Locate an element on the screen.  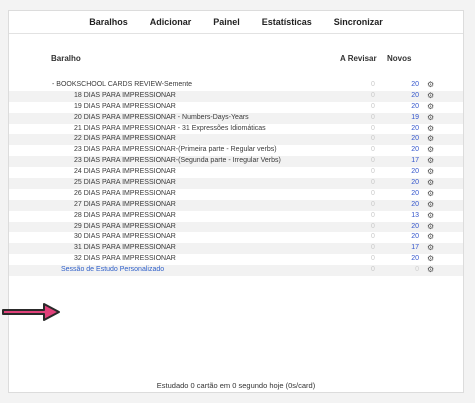
toolbar-divider is located at coordinates (236, 33).